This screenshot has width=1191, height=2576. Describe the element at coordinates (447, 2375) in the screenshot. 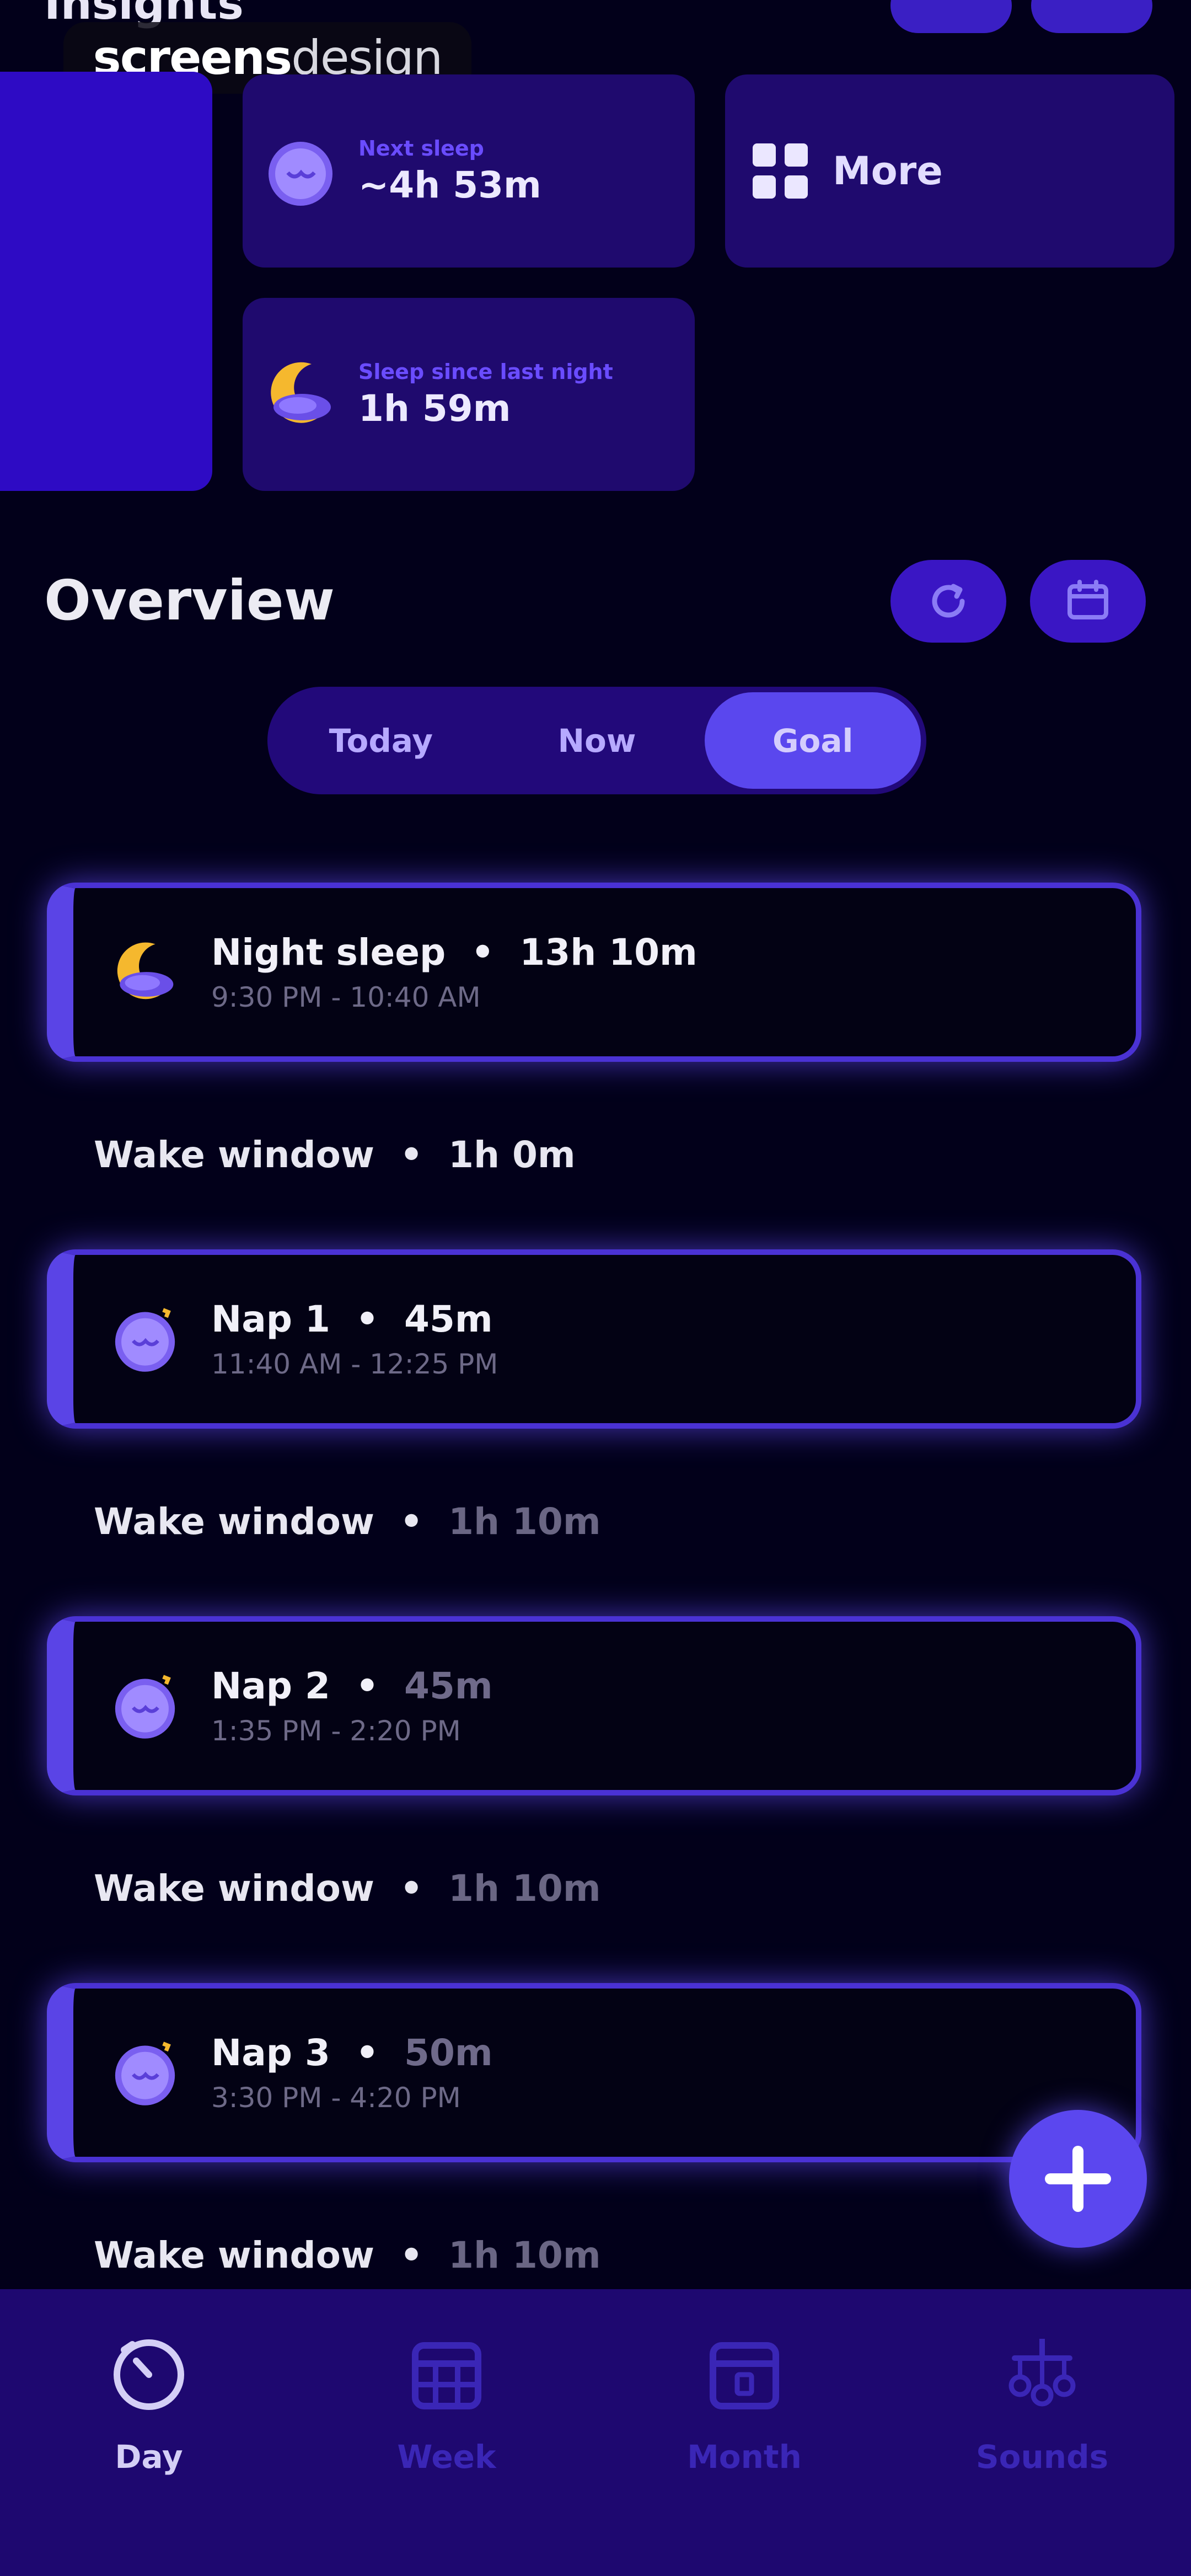

I see `calendar-week-icon` at that location.